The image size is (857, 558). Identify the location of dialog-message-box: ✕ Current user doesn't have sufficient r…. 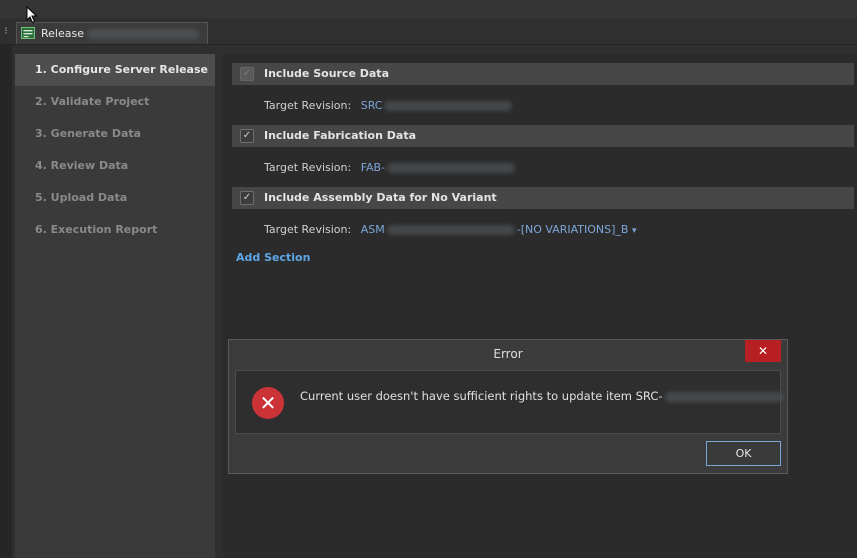
(509, 402).